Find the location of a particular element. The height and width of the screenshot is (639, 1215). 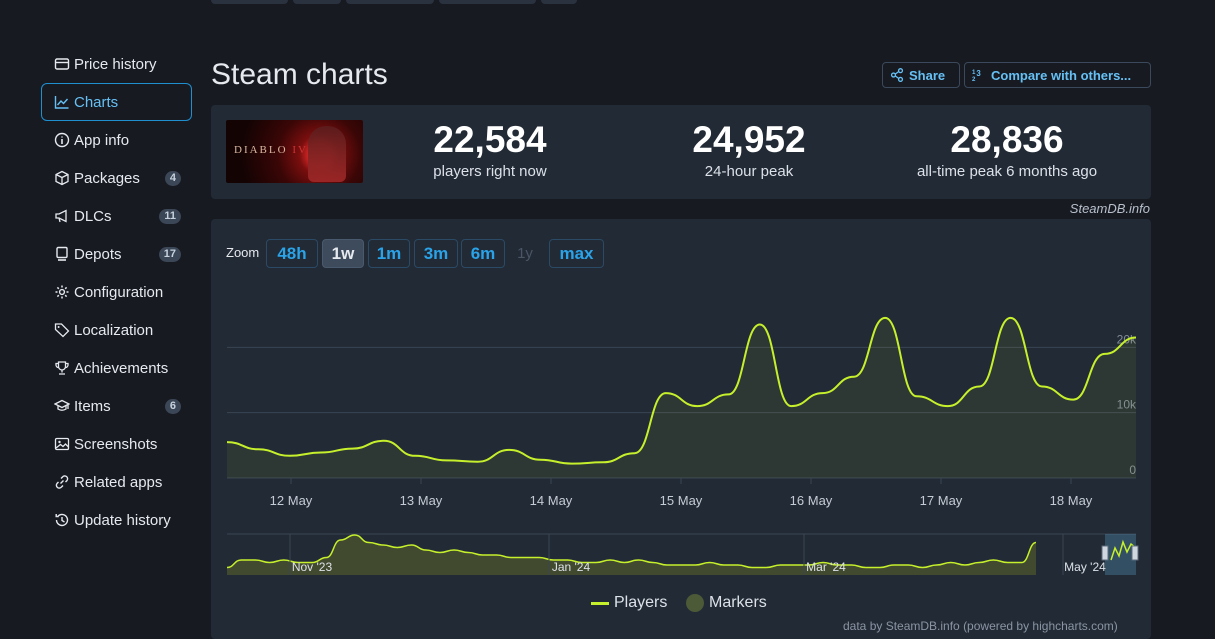

navigator-area is located at coordinates (631, 555).